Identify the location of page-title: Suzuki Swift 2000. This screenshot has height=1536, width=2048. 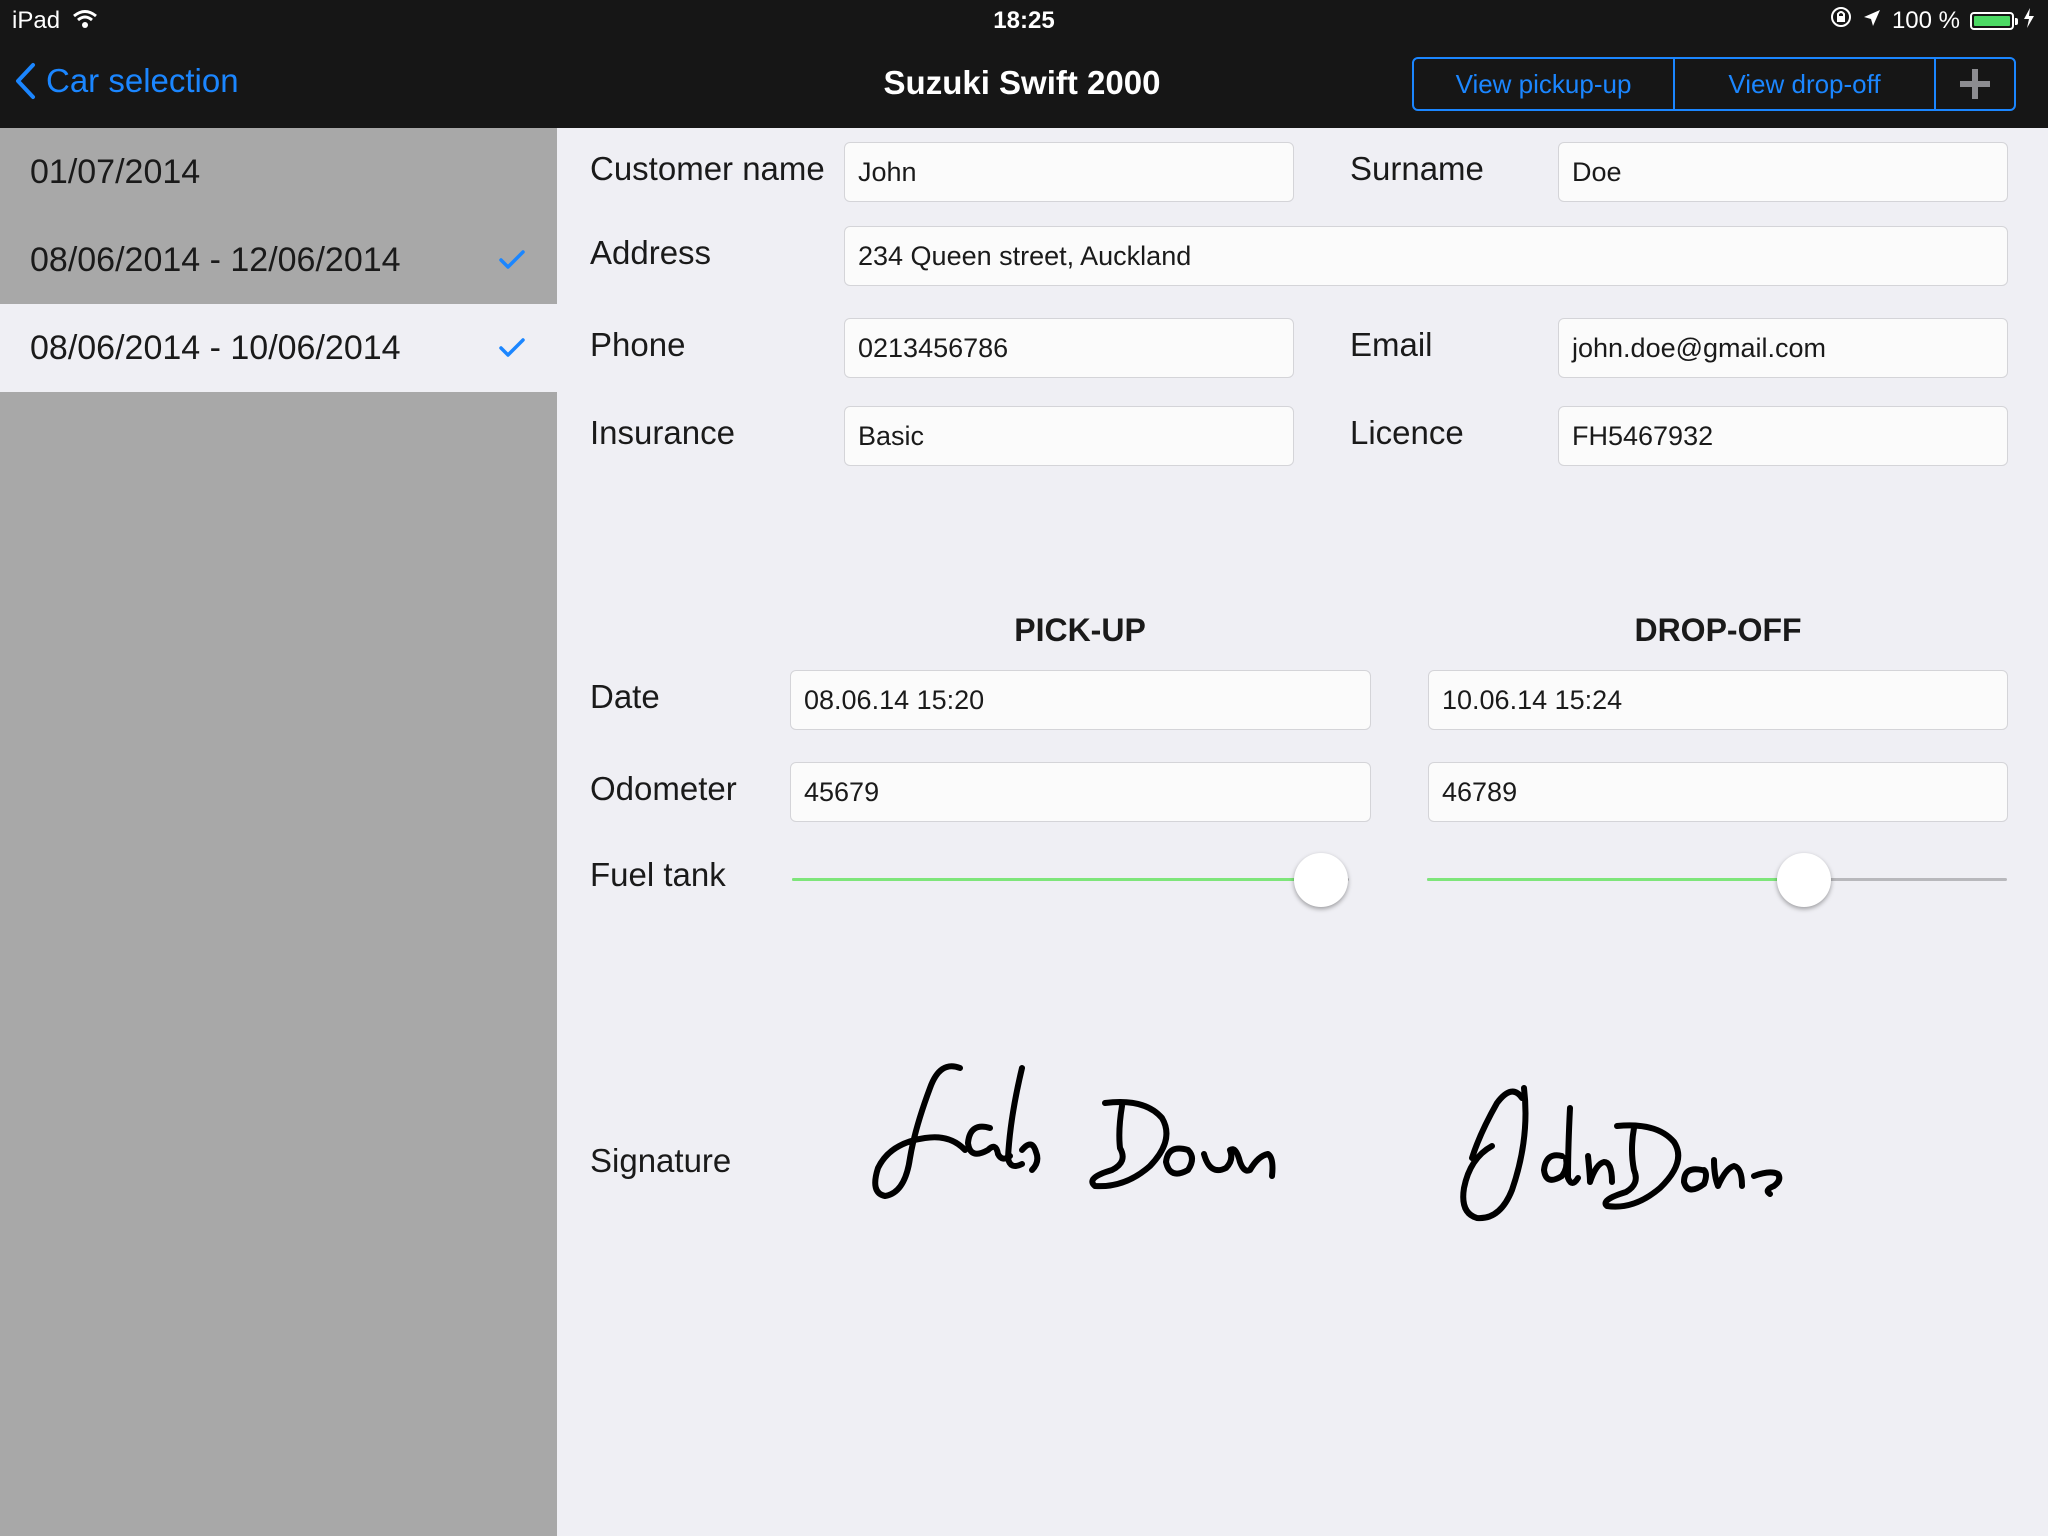
(1022, 82).